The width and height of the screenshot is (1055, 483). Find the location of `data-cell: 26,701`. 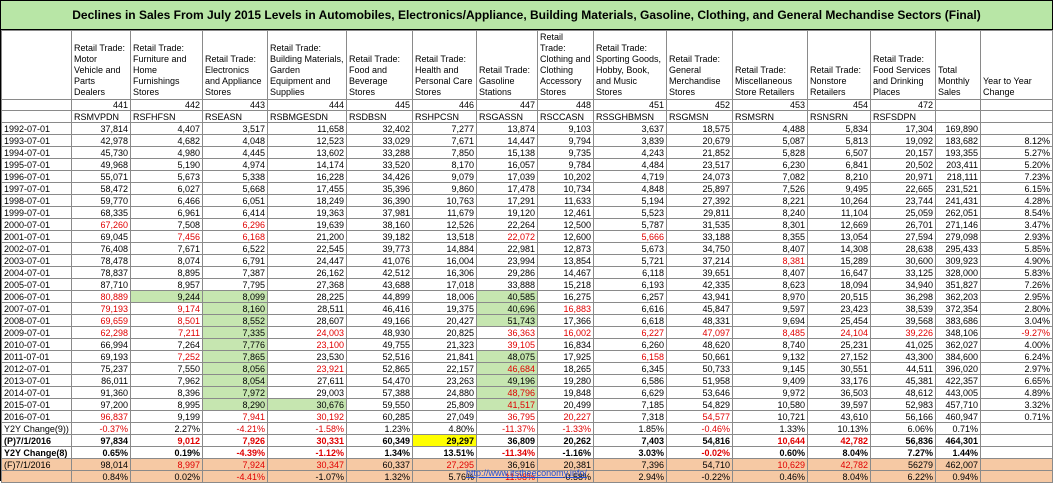

data-cell: 26,701 is located at coordinates (903, 224).